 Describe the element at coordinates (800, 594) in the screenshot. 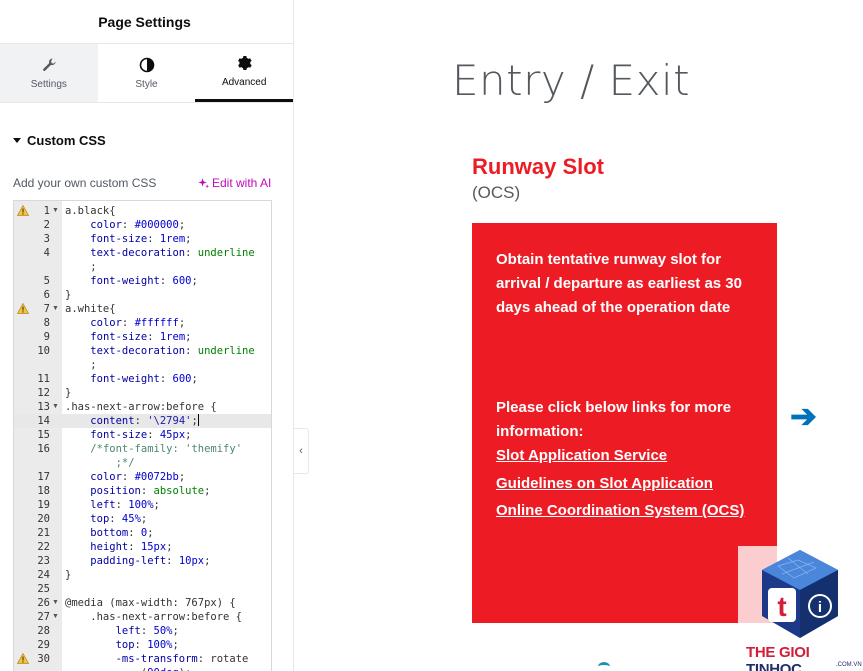

I see `watermark-cube-logo: t i` at that location.